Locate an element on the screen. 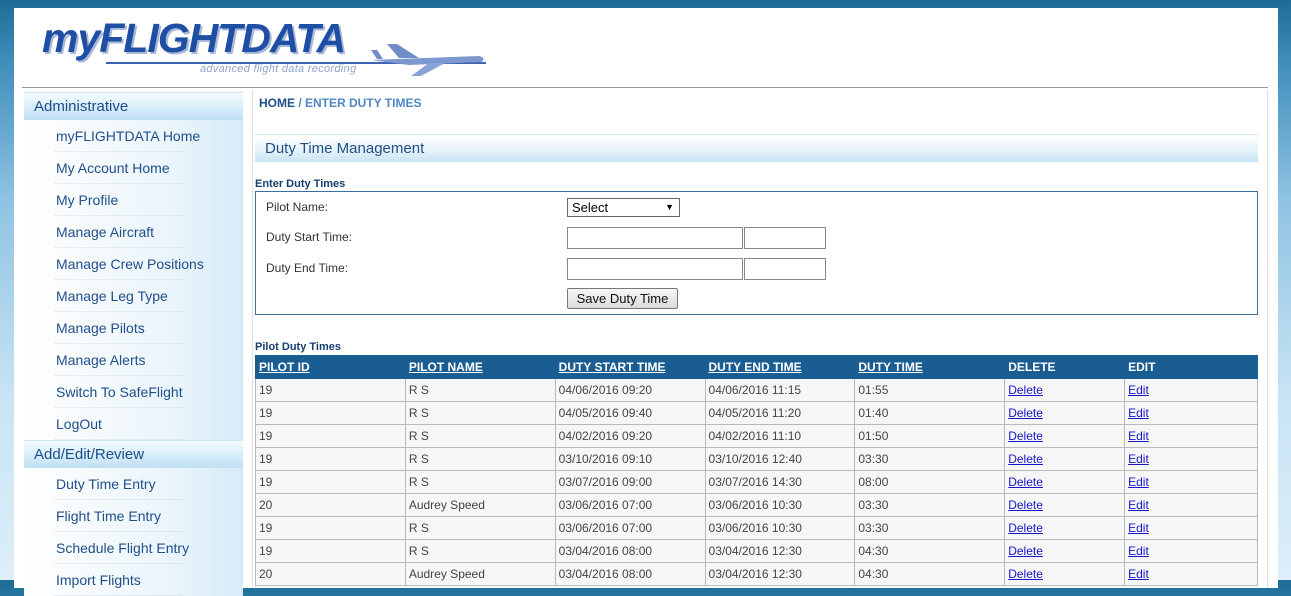 The height and width of the screenshot is (596, 1291). sidebar-item-flight-time-entry: Flight Time Entry is located at coordinates (133, 516).